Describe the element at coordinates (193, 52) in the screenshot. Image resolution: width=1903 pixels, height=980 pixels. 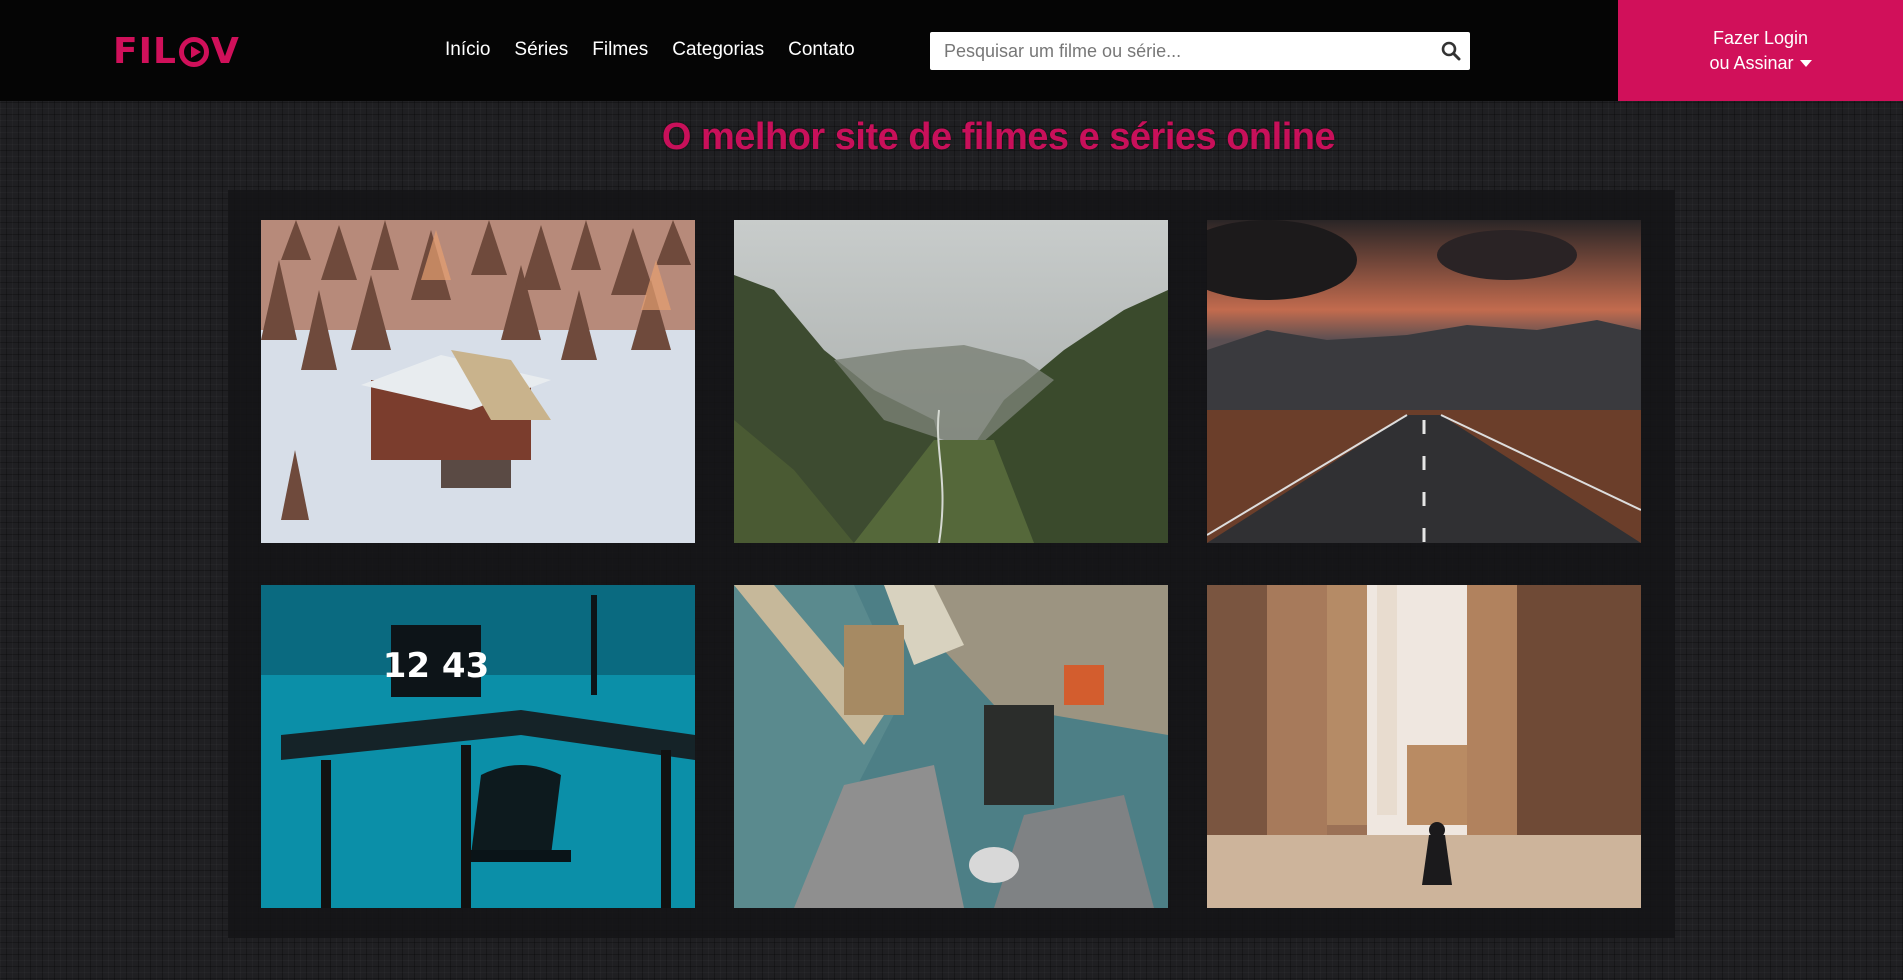
I see `play-icon` at that location.